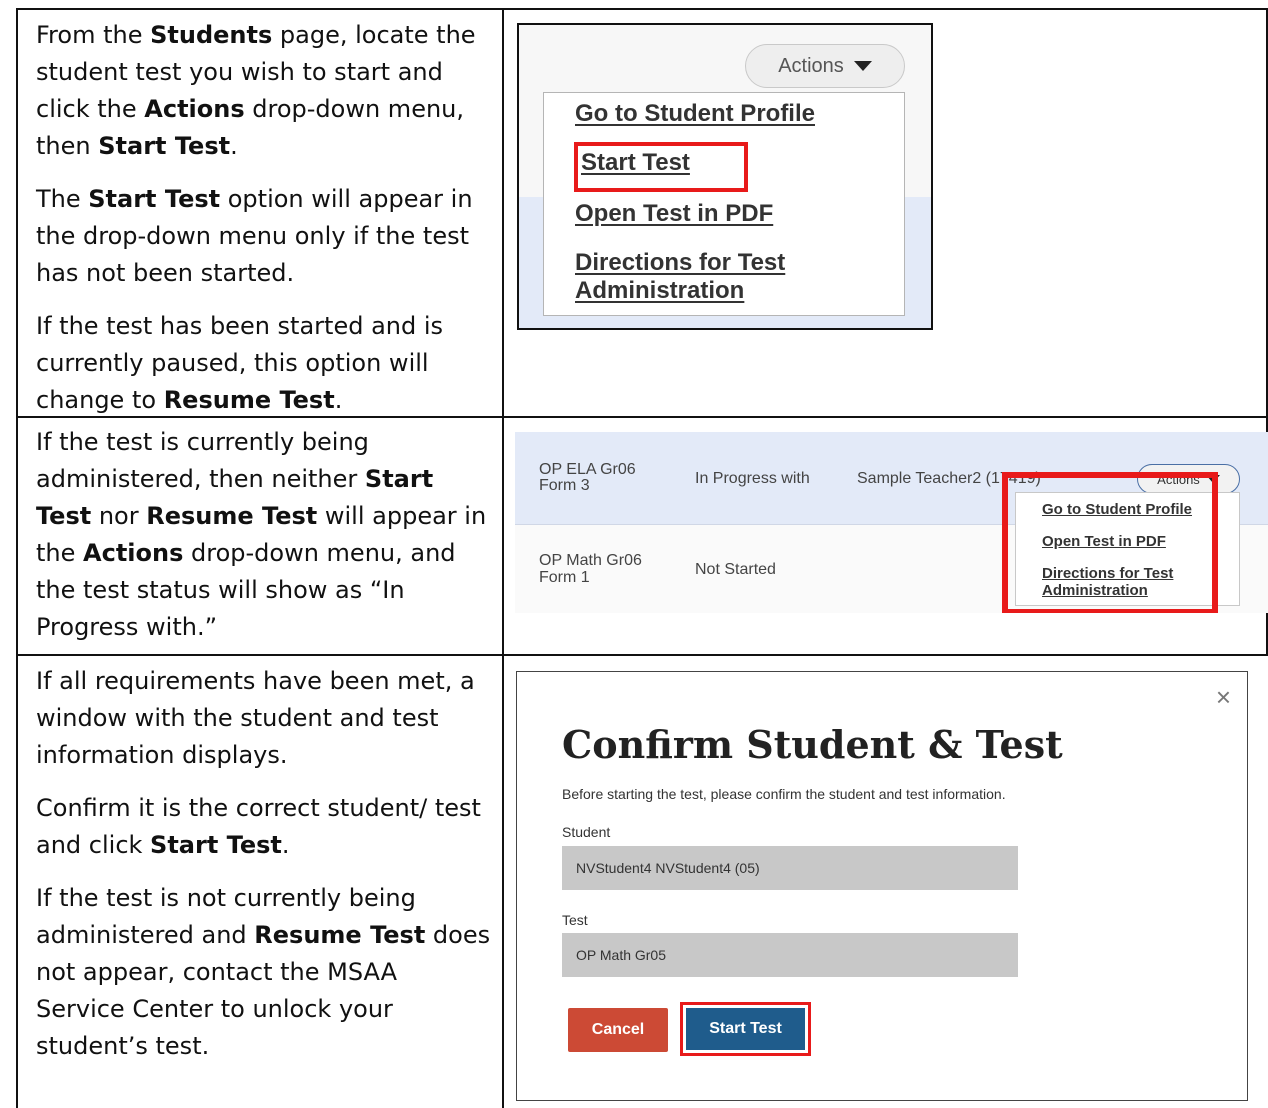 This screenshot has height=1108, width=1268. I want to click on menu-item-directions: Directions for Test Administration, so click(700, 277).